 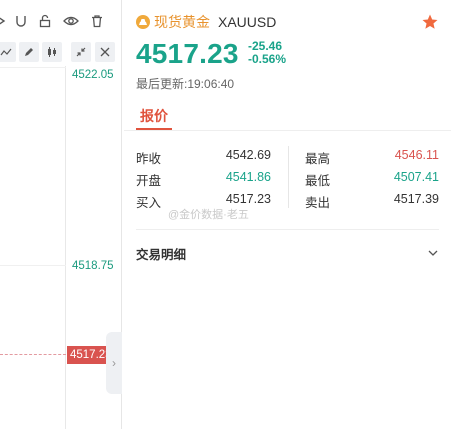 I want to click on last-price: 4517.23, so click(x=187, y=53).